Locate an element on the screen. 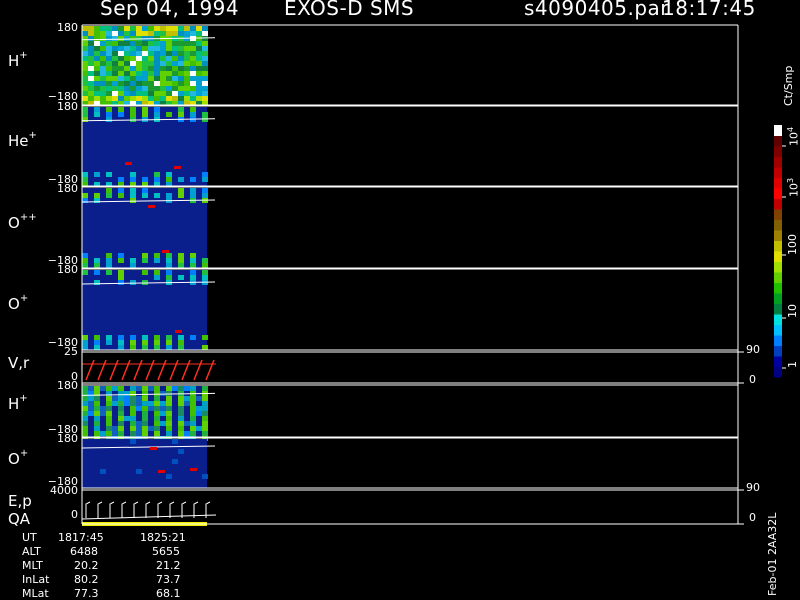 The width and height of the screenshot is (800, 600). ytick-top: 25 is located at coordinates (71, 351).